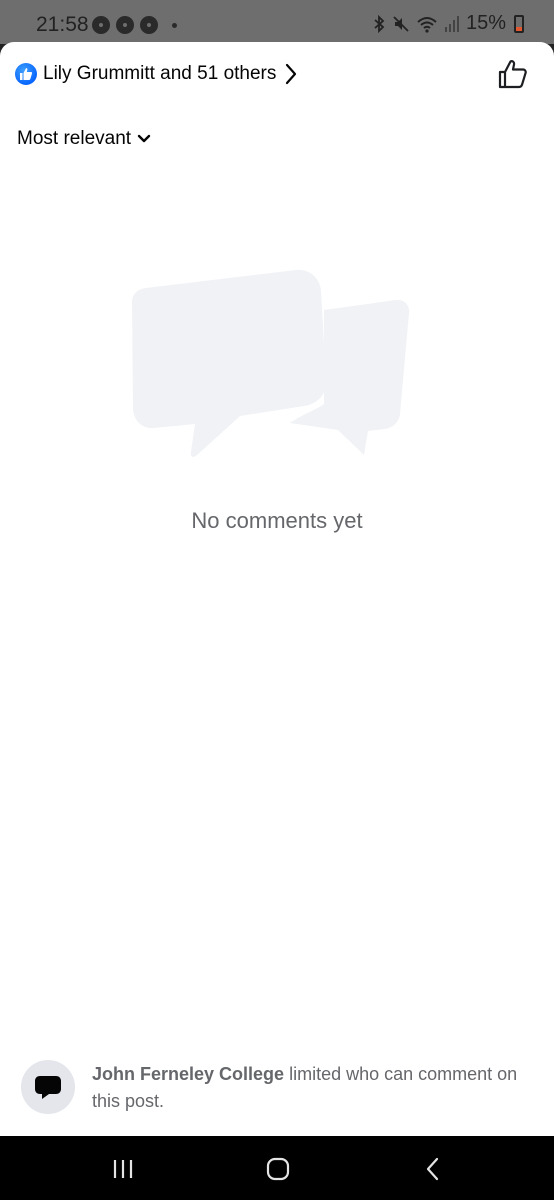  I want to click on chevron-down-icon, so click(144, 138).